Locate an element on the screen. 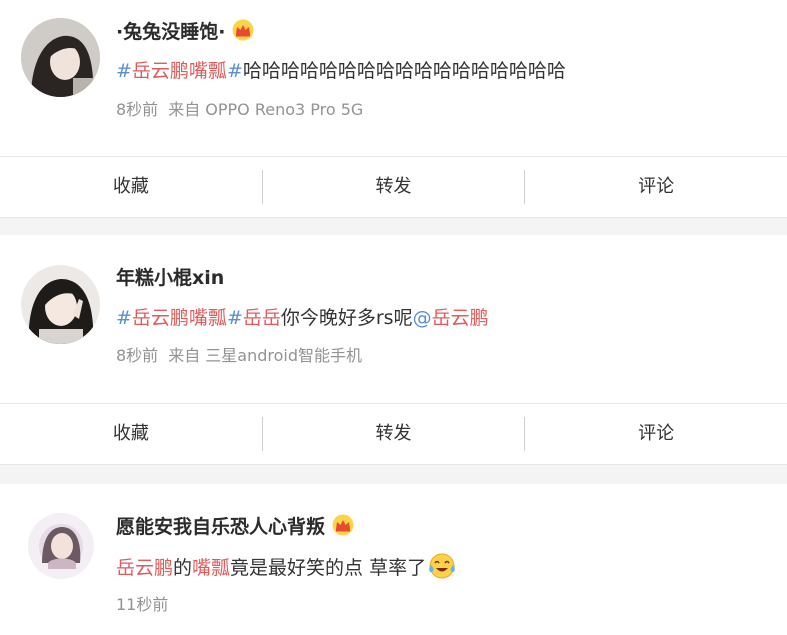  mention-link: 岳云鹏 is located at coordinates (460, 318).